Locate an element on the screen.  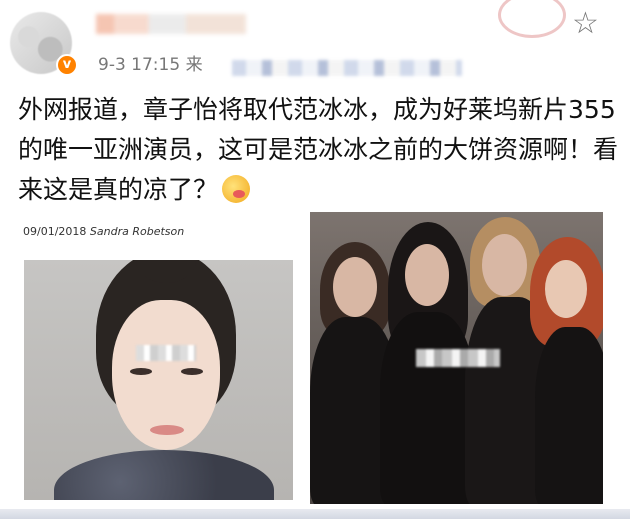
caption-author: Sandra Robetson is located at coordinates (137, 231).